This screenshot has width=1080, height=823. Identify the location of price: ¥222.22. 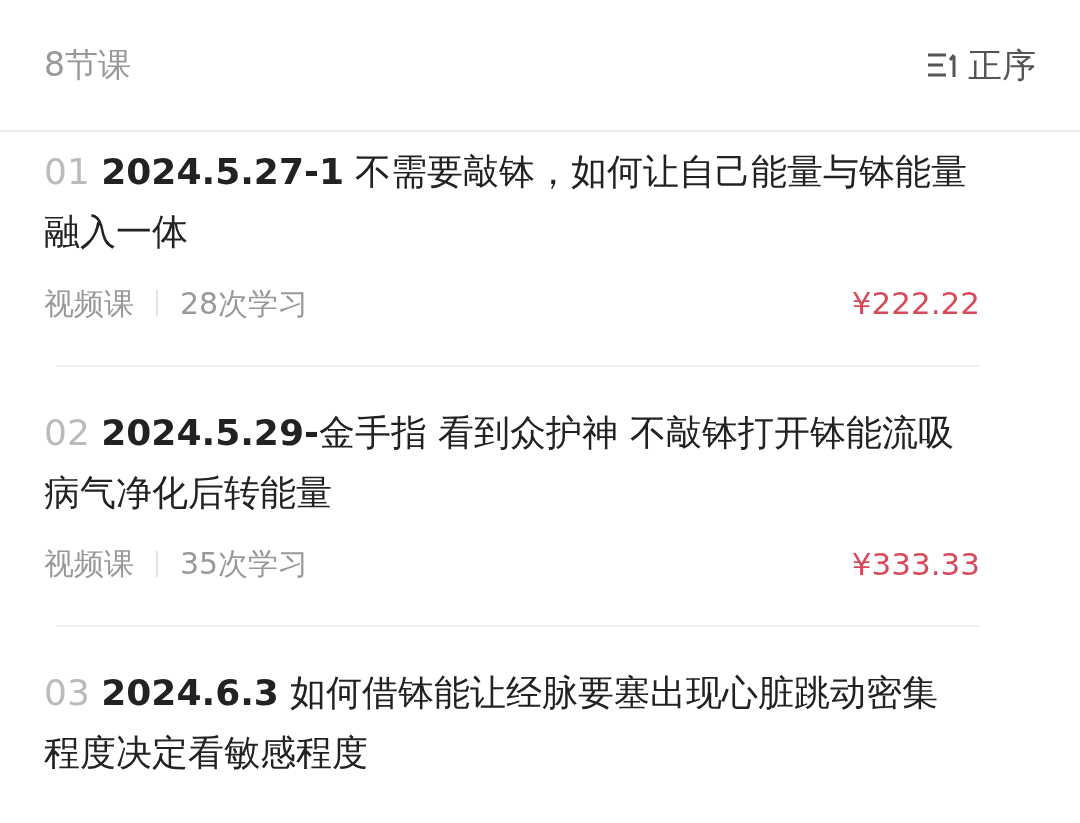
(915, 303).